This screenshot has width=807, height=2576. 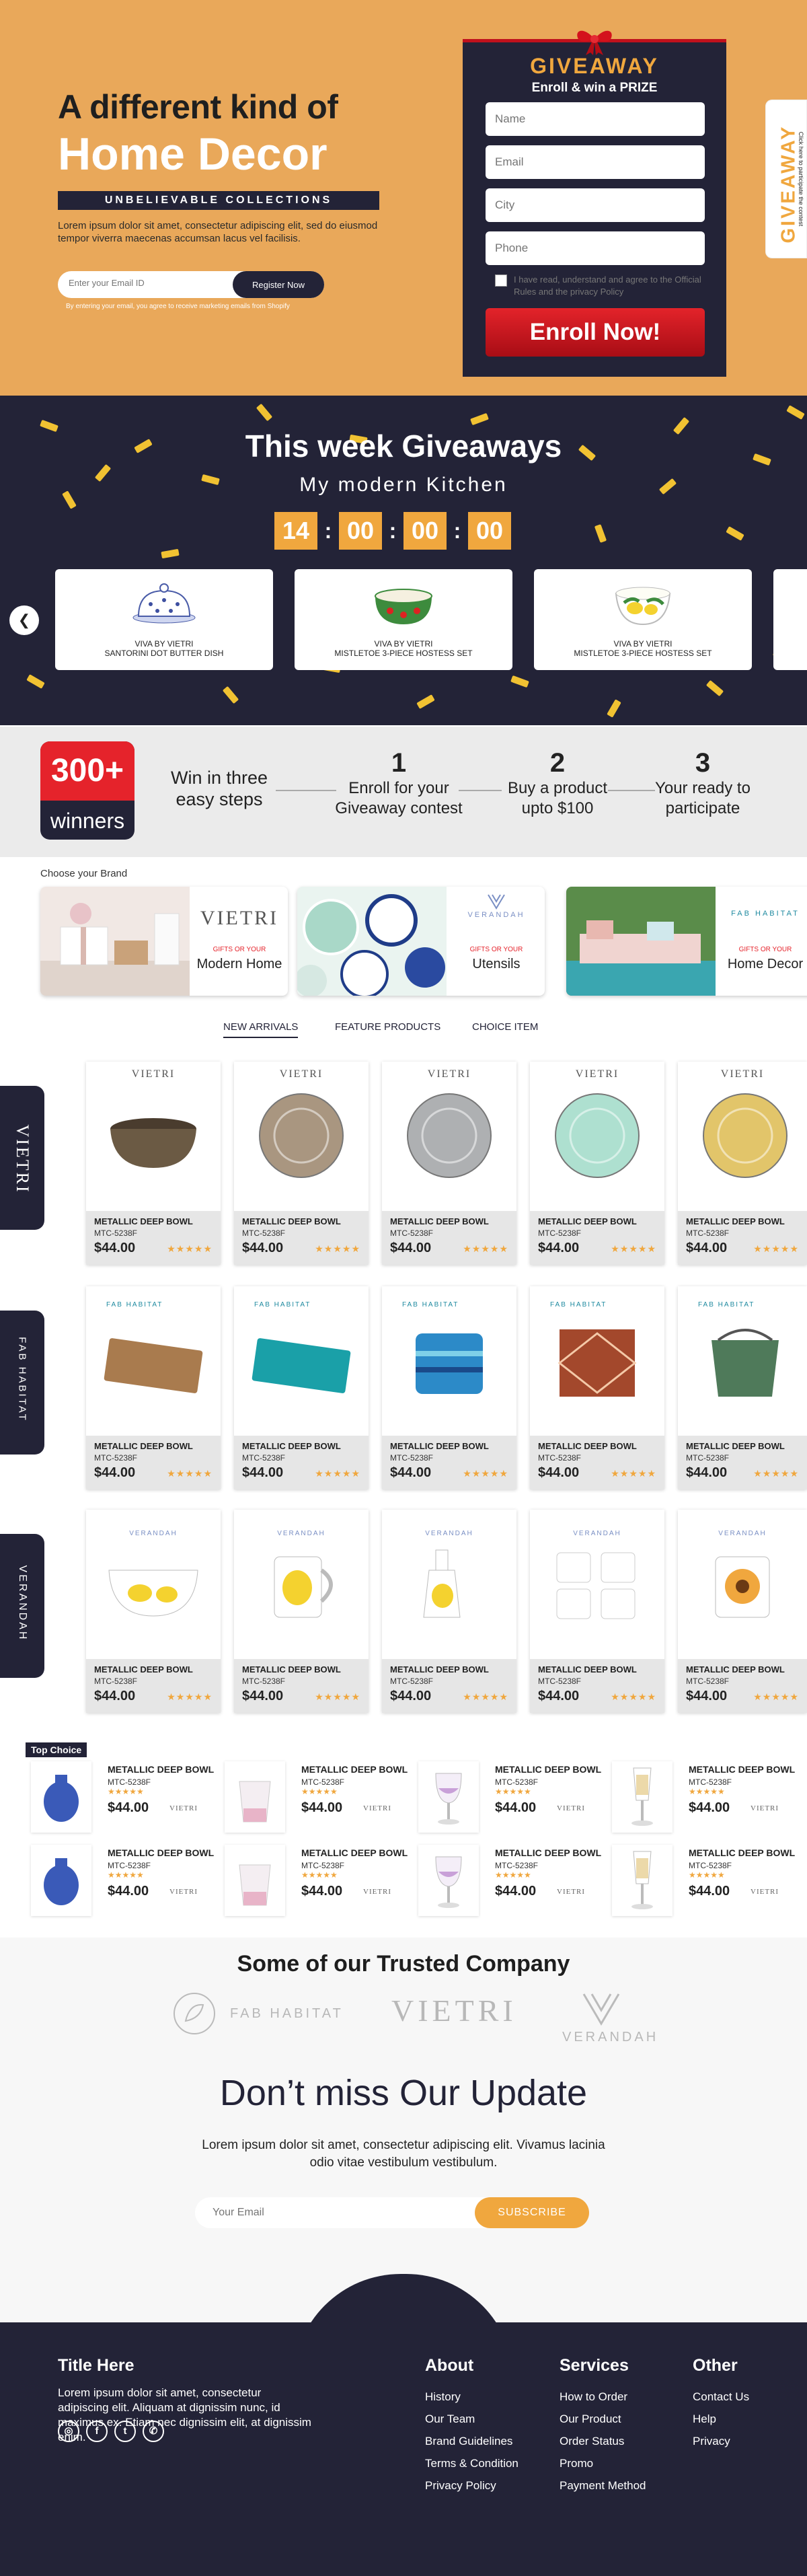 What do you see at coordinates (603, 2441) in the screenshot?
I see `footer-link-order-status: Order Status` at bounding box center [603, 2441].